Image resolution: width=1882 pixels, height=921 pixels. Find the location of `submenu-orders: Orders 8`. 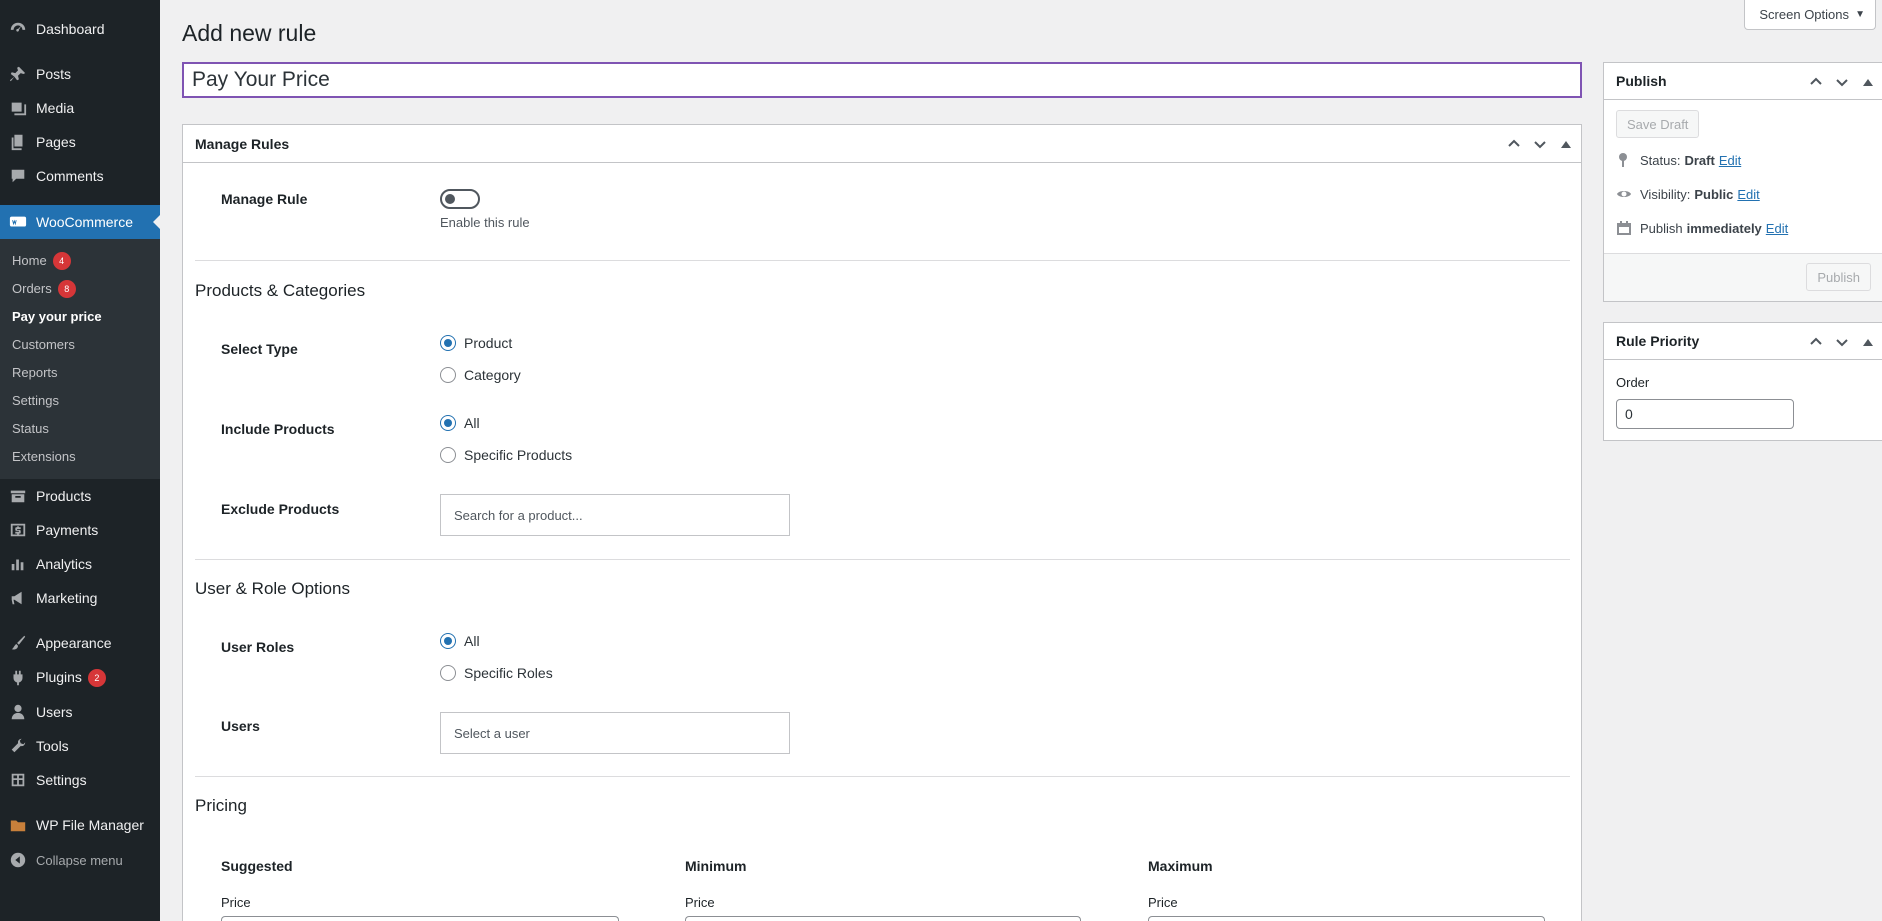

submenu-orders: Orders 8 is located at coordinates (44, 289).